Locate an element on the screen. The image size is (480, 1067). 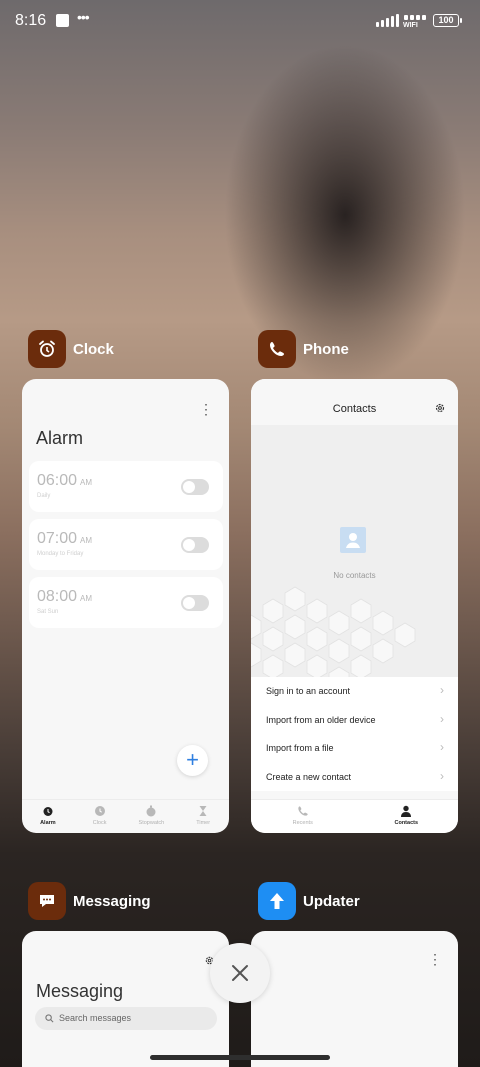
phone-recents-icon is located at coordinates (303, 811).